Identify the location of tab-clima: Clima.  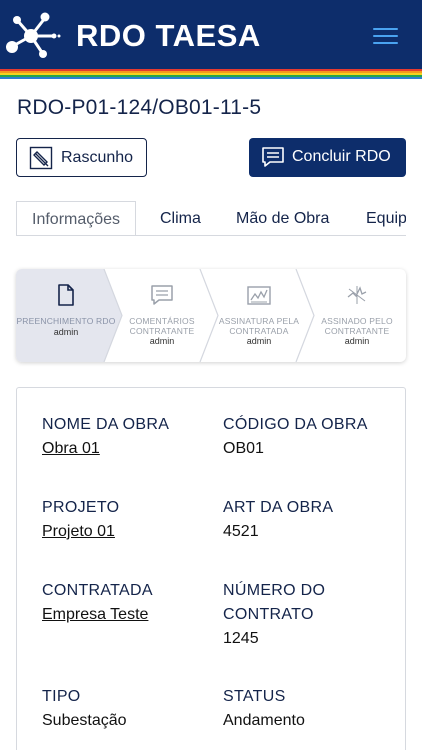
(180, 218).